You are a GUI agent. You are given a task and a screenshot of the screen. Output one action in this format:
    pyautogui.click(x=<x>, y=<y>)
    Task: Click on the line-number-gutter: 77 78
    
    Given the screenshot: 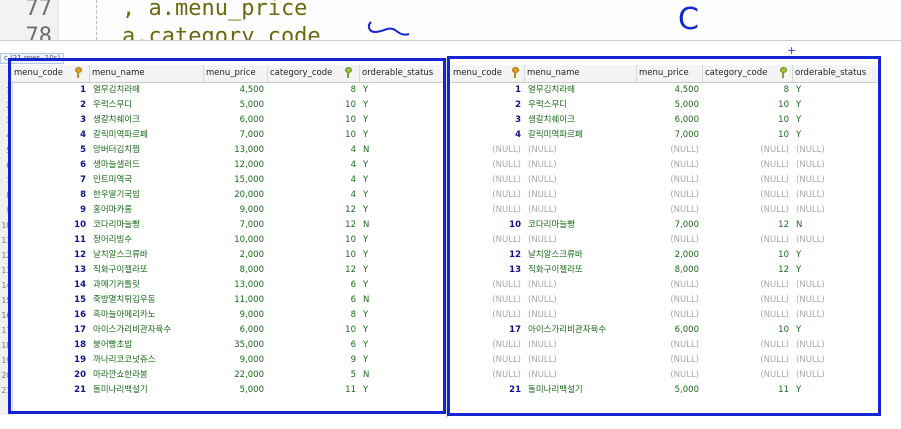 What is the action you would take?
    pyautogui.click(x=29, y=20)
    